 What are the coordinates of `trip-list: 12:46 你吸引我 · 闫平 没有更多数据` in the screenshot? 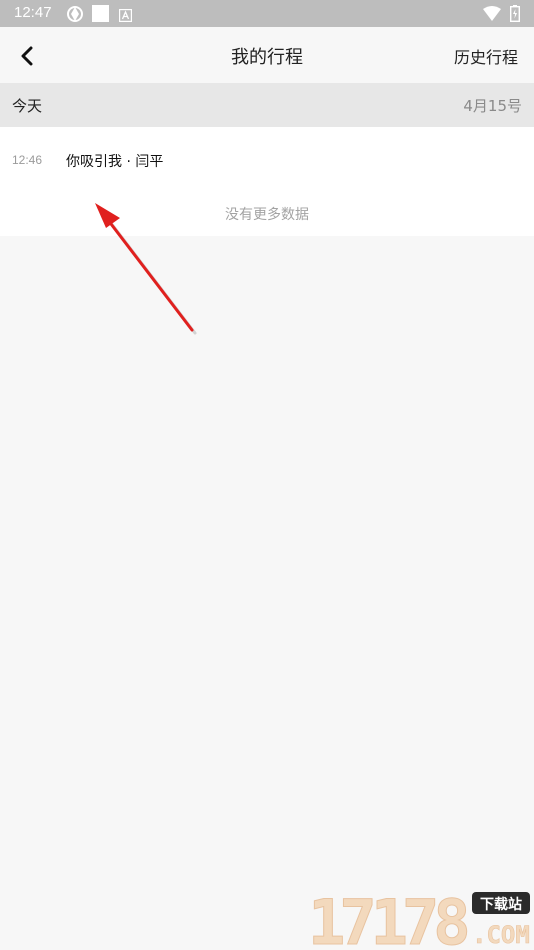 It's located at (267, 181).